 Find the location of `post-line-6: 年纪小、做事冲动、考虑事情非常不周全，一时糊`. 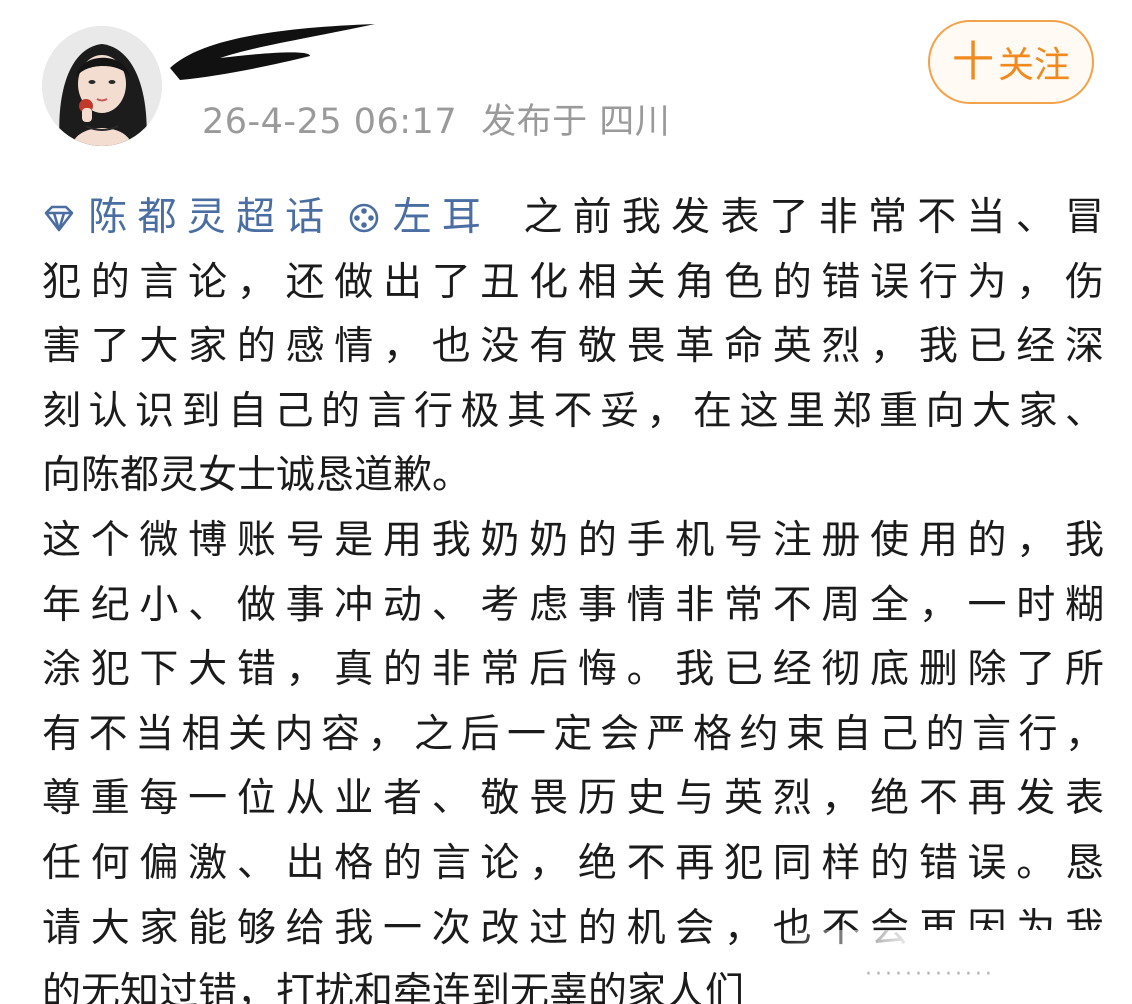

post-line-6: 年纪小、做事冲动、考虑事情非常不周全，一时糊 is located at coordinates (573, 605).